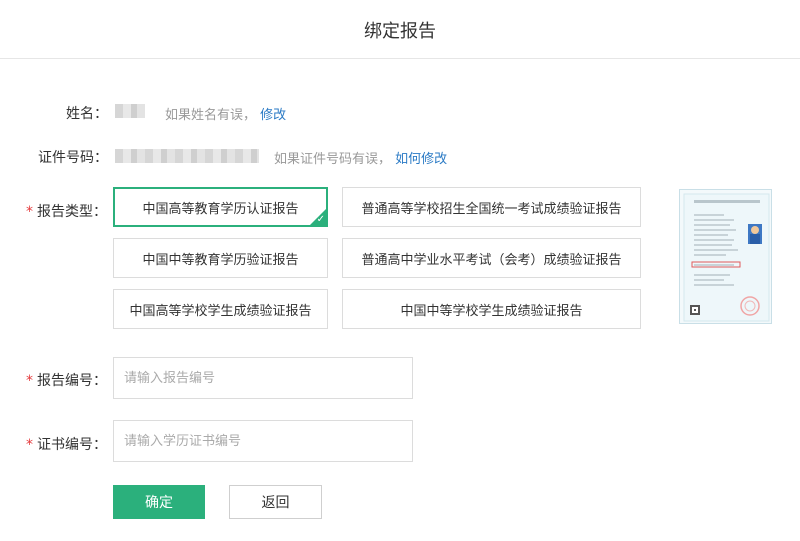 The height and width of the screenshot is (541, 800). What do you see at coordinates (263, 441) in the screenshot?
I see `cert-number-input` at bounding box center [263, 441].